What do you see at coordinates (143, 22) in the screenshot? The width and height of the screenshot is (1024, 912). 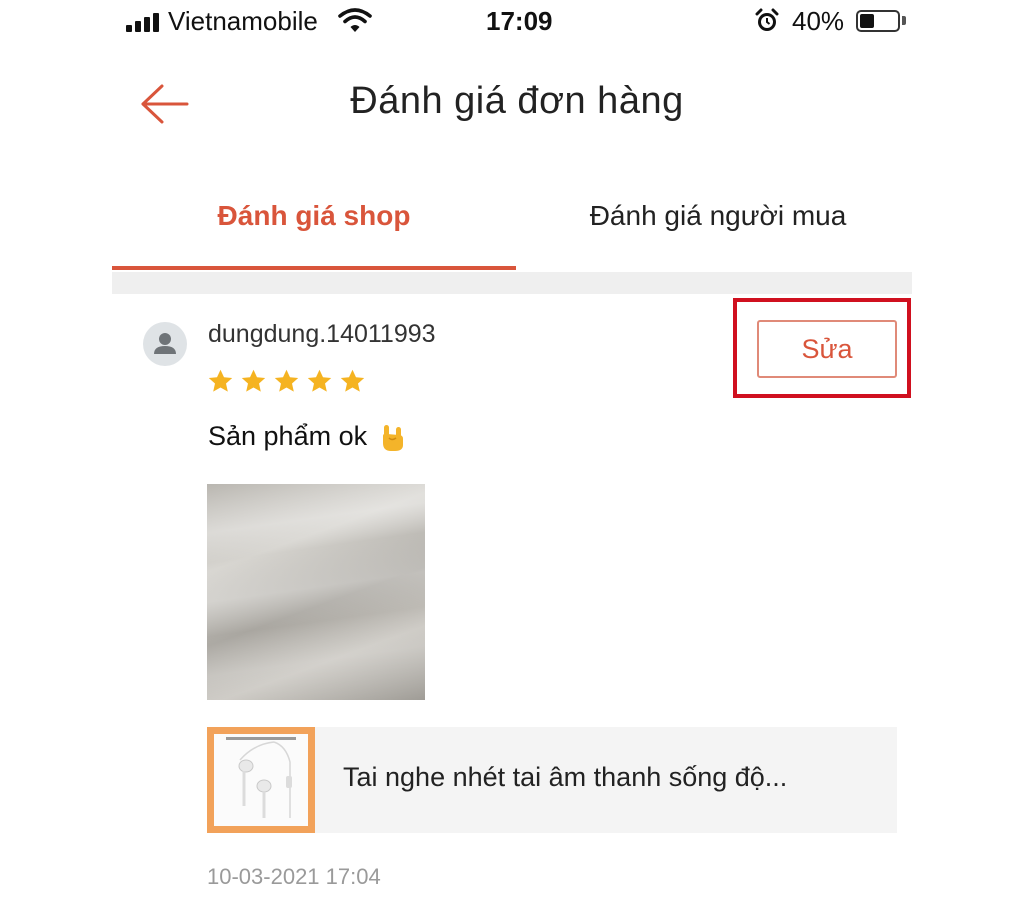 I see `signal-icon` at bounding box center [143, 22].